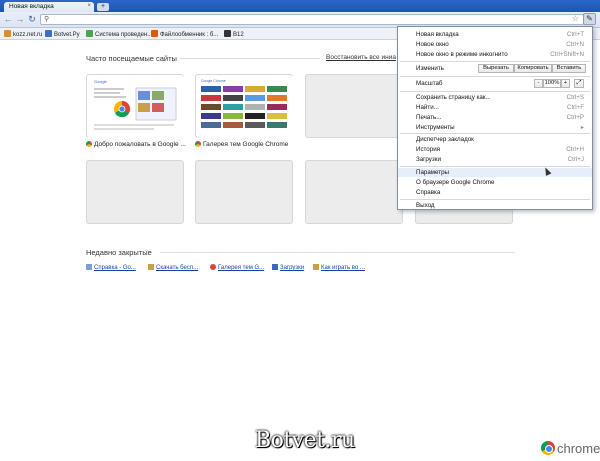 This screenshot has width=600, height=461. Describe the element at coordinates (495, 159) in the screenshot. I see `menu-item-downloads: Загрузки Ctrl+J` at that location.